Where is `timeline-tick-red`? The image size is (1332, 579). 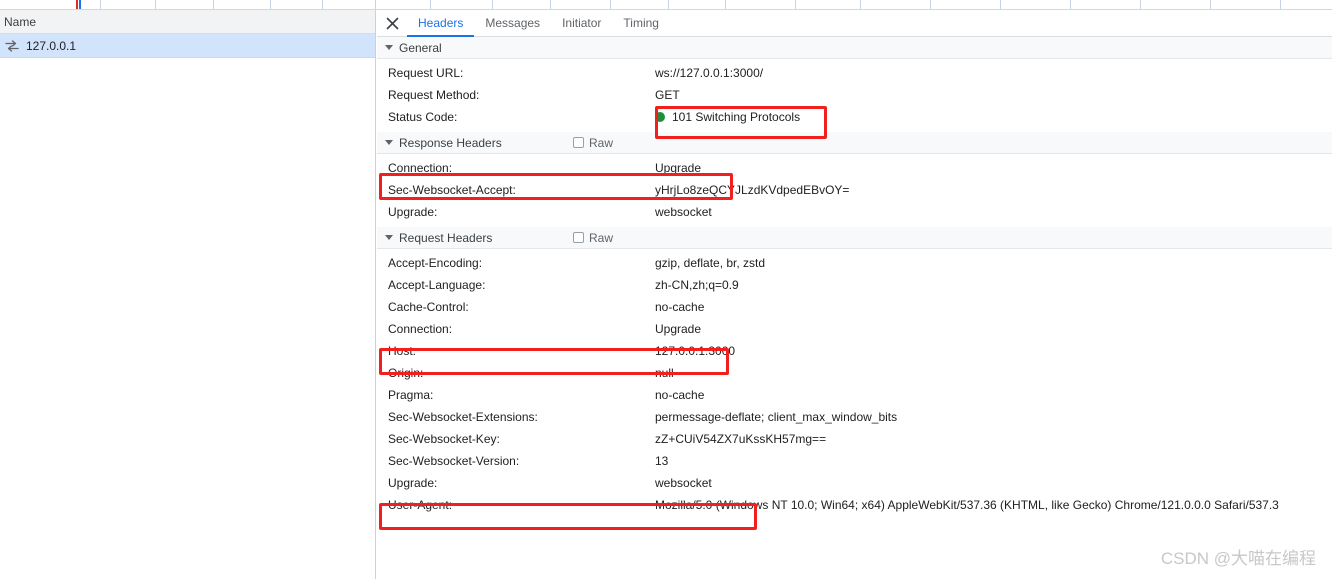
timeline-tick-red is located at coordinates (77, 4).